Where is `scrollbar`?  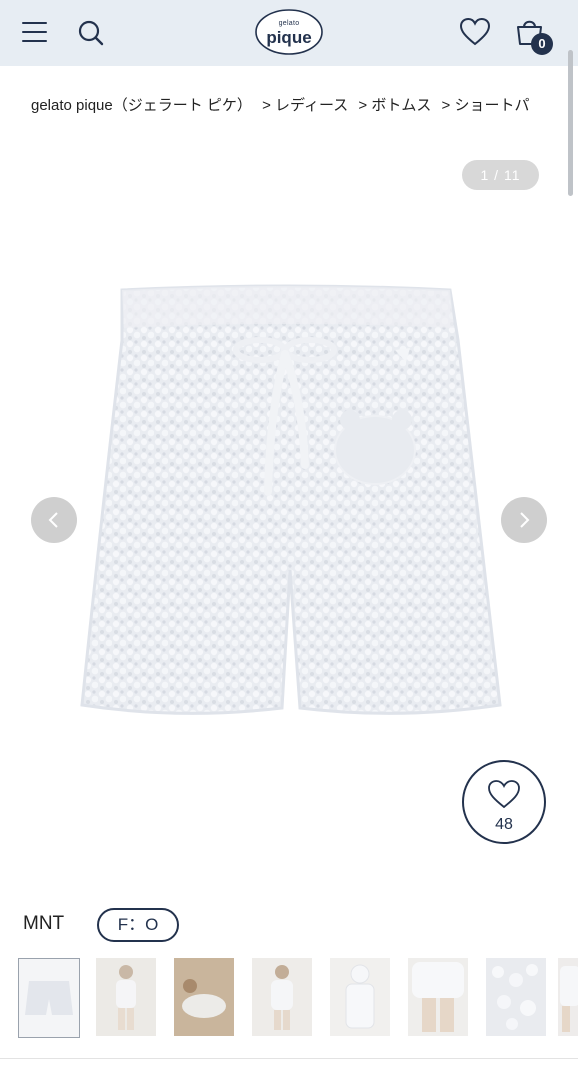 scrollbar is located at coordinates (570, 123).